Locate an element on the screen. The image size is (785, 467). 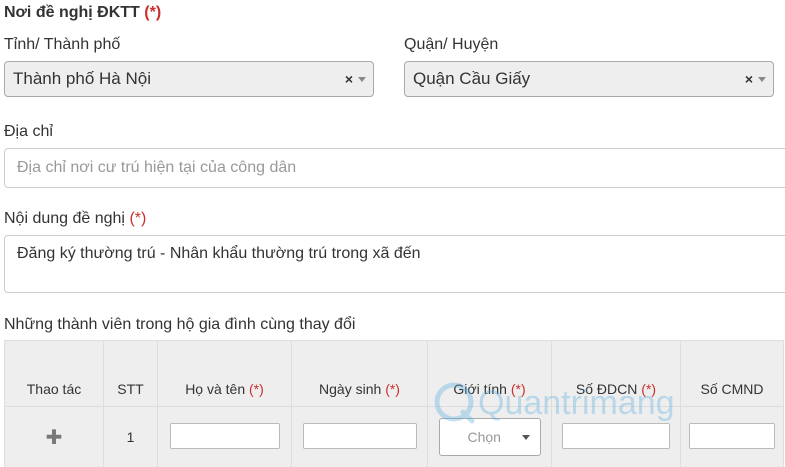
address-placeholder: Địa chỉ nơi cư trú hiện tại của công dân is located at coordinates (156, 167).